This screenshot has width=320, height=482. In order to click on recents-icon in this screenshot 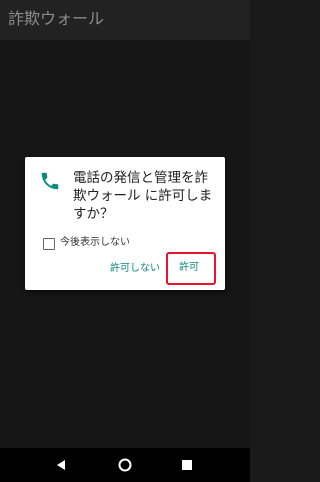, I will do `click(187, 465)`.